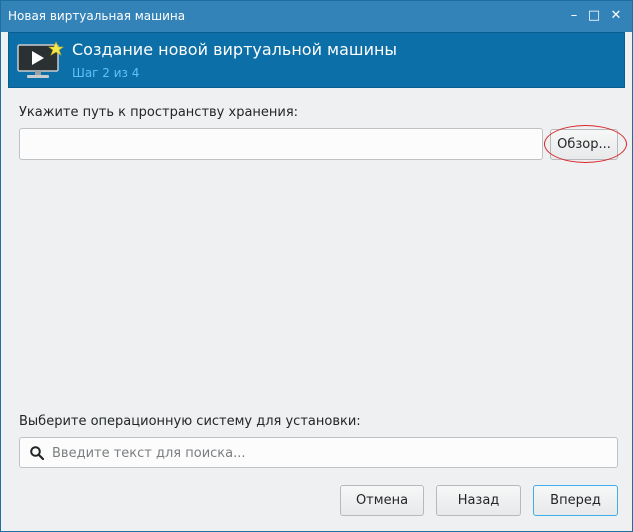 This screenshot has width=633, height=532. Describe the element at coordinates (382, 500) in the screenshot. I see `cancel-button: Отмена` at that location.